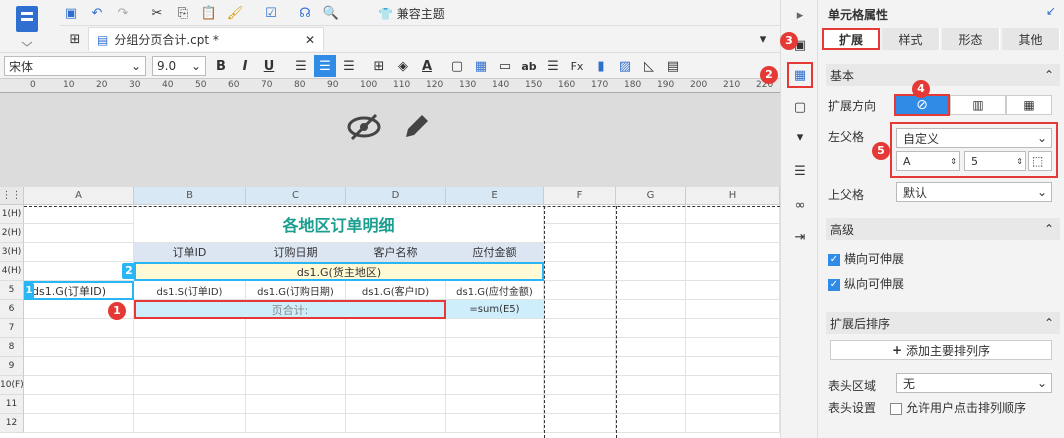 The height and width of the screenshot is (438, 1064). What do you see at coordinates (625, 66) in the screenshot?
I see `image-icon: ▨` at bounding box center [625, 66].